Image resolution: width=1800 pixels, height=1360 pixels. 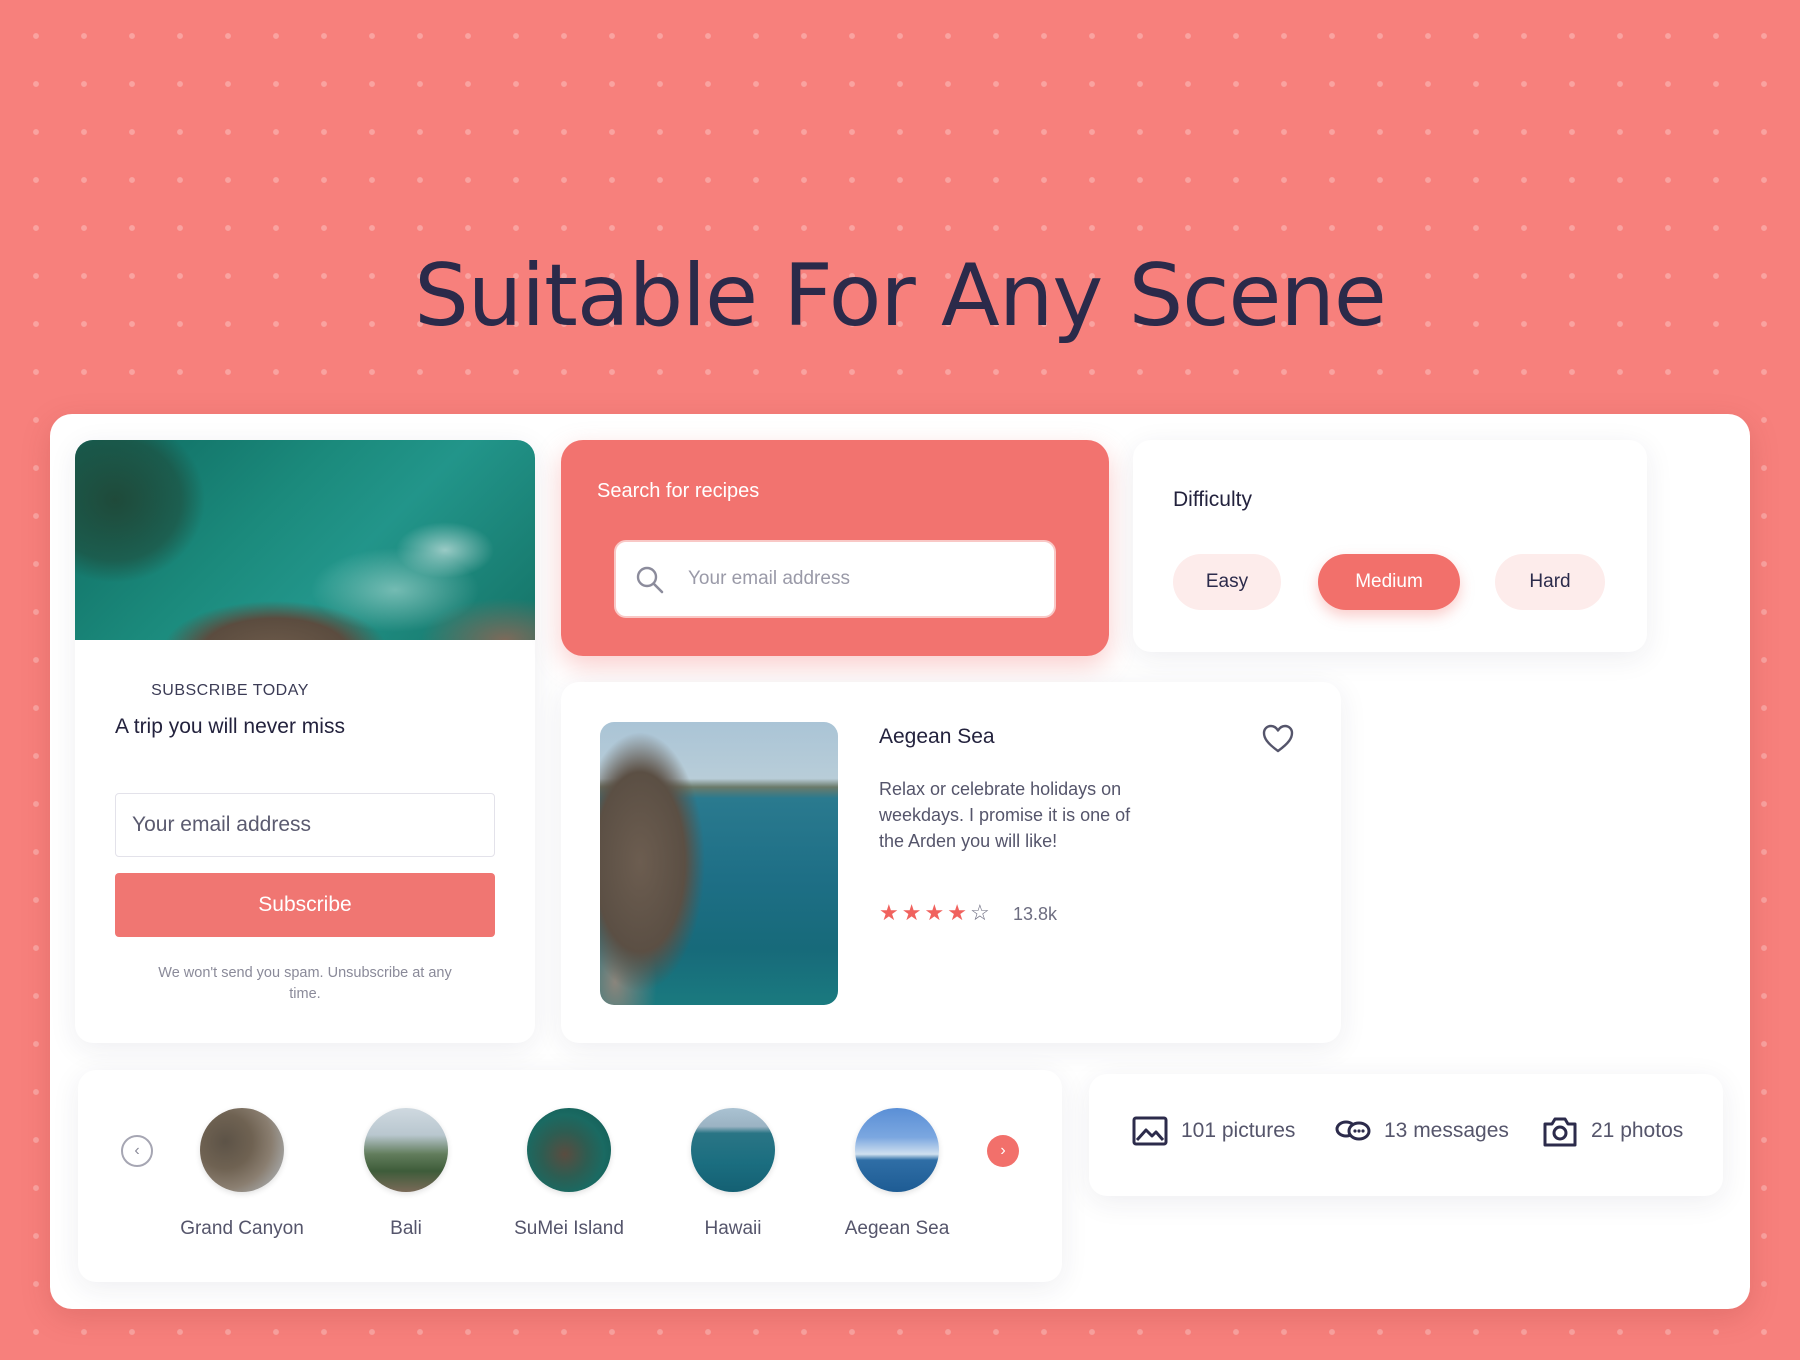 I want to click on destination-item: Grand Canyon, so click(x=242, y=1174).